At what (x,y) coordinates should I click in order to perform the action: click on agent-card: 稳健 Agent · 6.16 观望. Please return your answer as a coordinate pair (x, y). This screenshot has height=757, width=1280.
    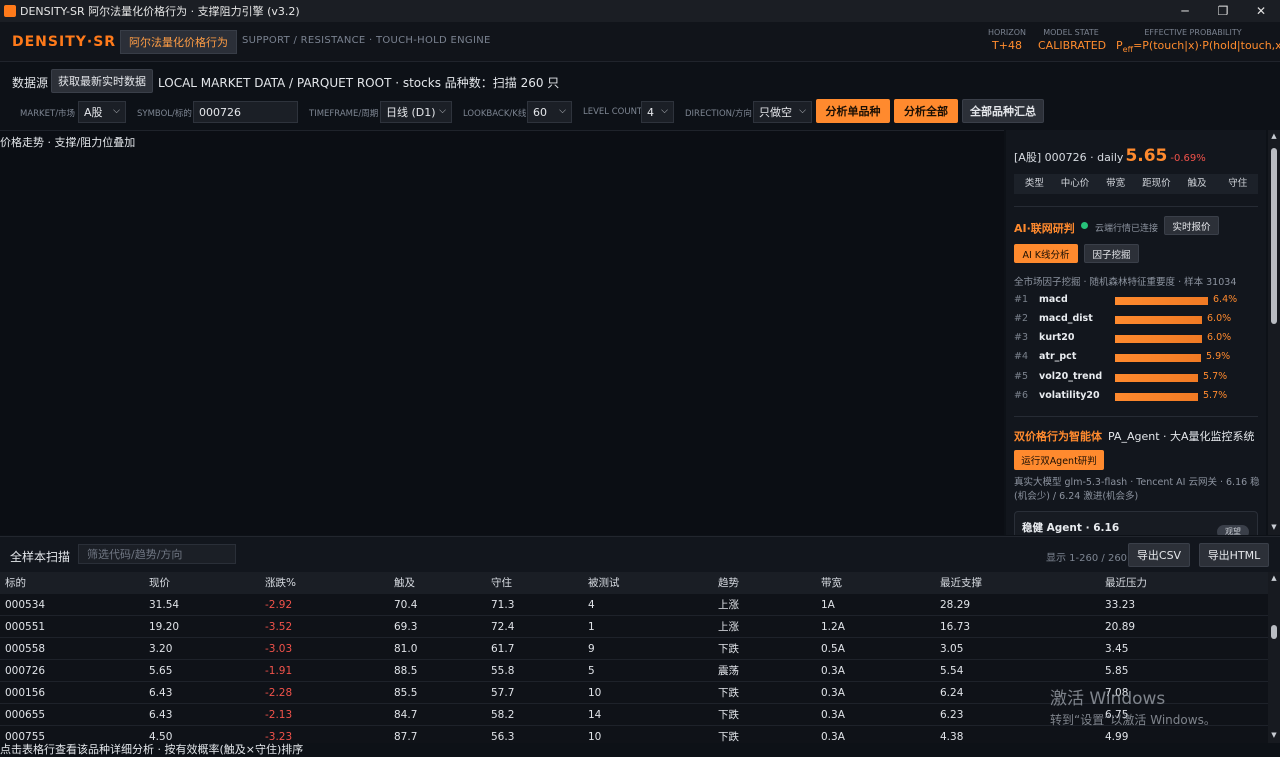
    Looking at the image, I should click on (1136, 523).